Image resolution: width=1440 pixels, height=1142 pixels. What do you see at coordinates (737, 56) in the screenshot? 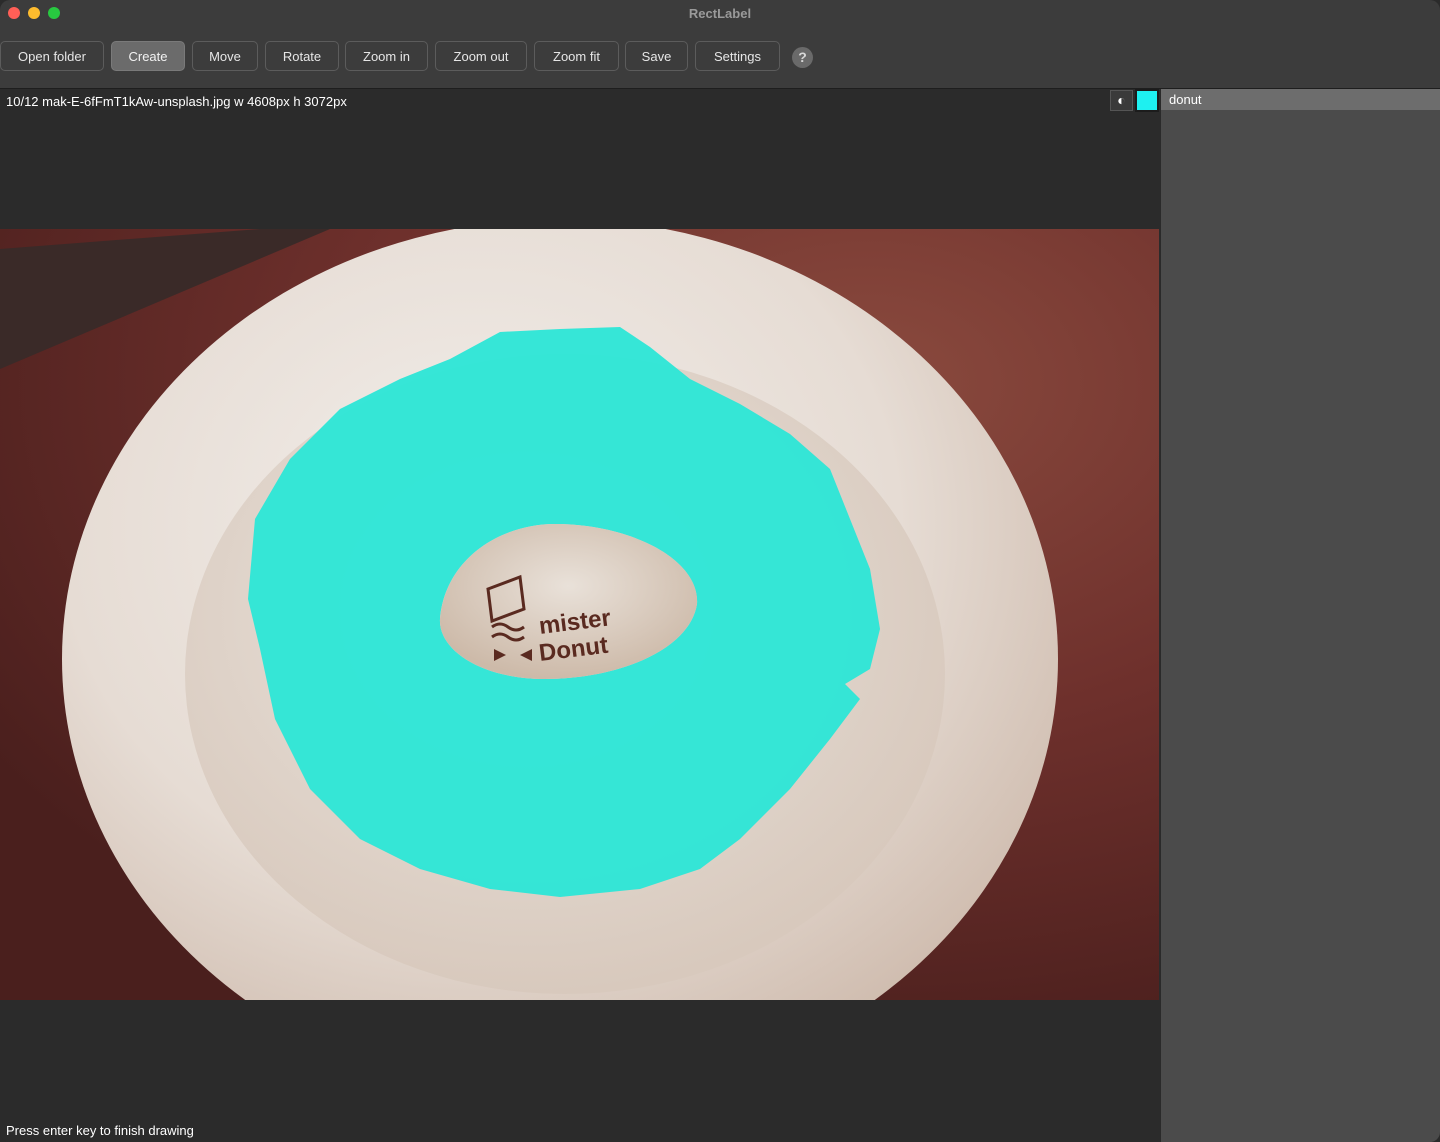
I see `settings-button: Settings` at bounding box center [737, 56].